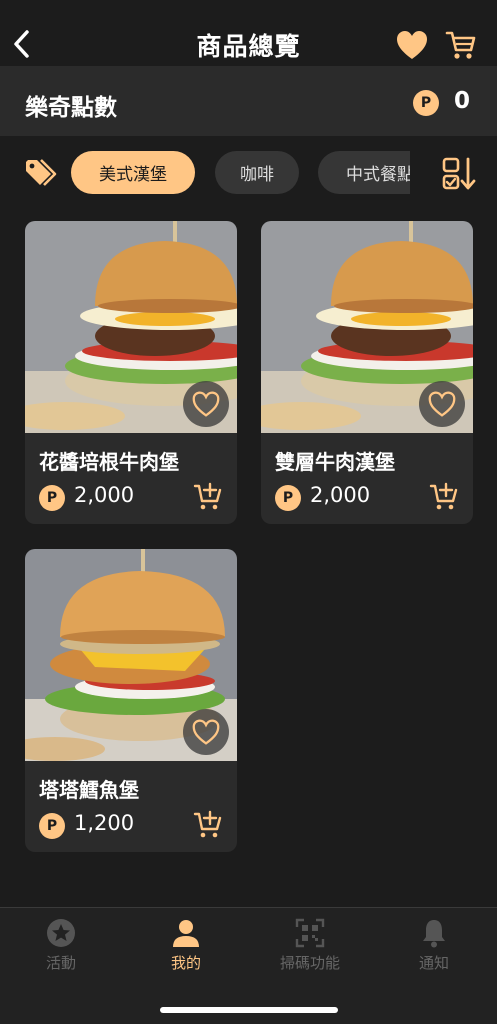 The width and height of the screenshot is (497, 1024). I want to click on cart-icon, so click(460, 45).